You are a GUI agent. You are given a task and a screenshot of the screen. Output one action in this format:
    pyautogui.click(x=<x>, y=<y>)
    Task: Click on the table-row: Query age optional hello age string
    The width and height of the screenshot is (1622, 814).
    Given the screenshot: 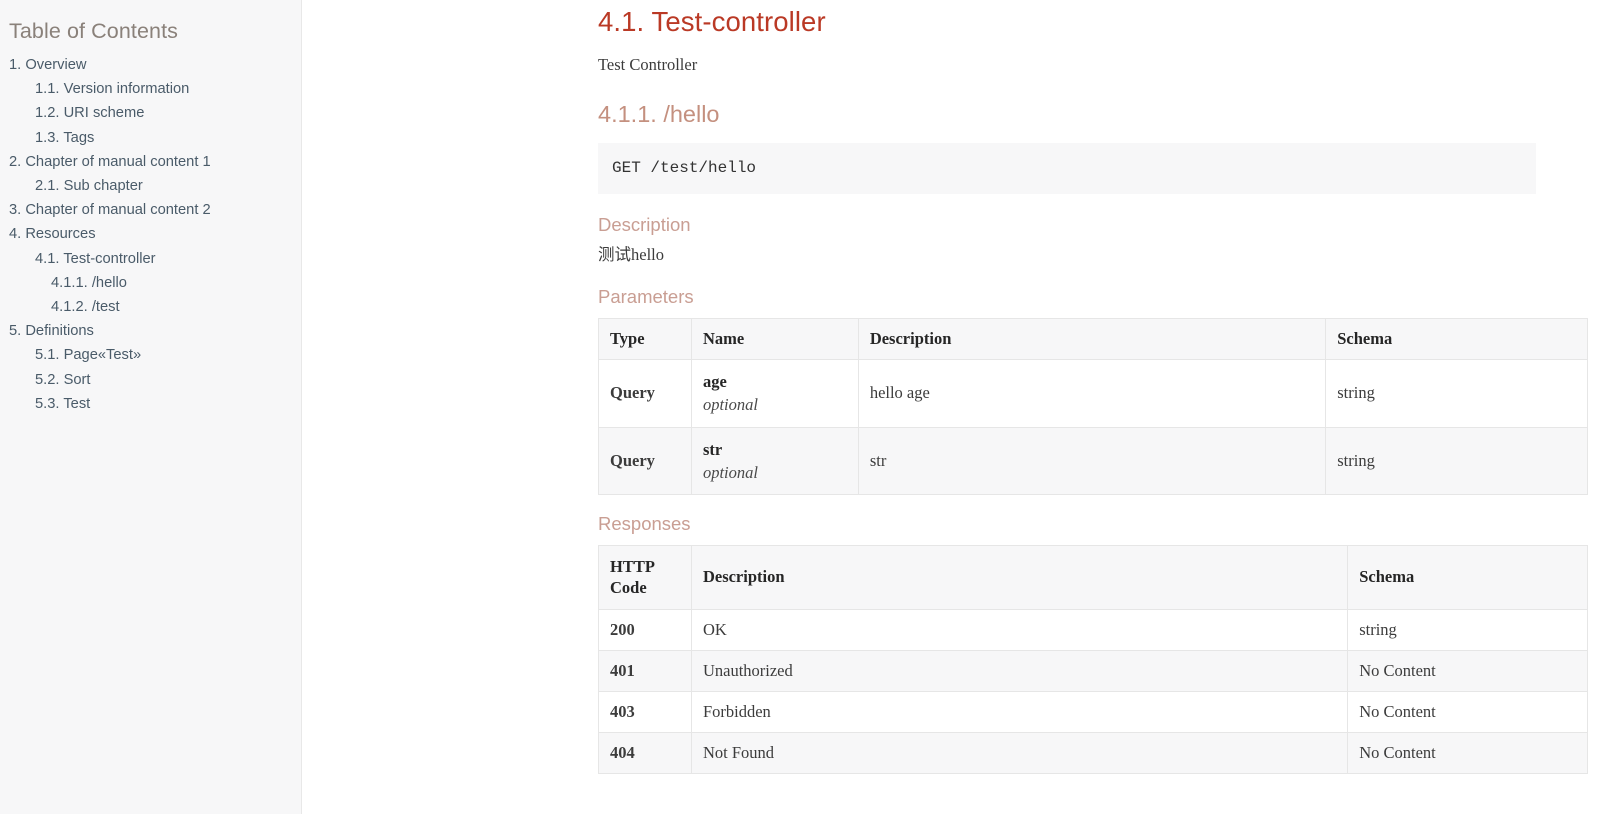 What is the action you would take?
    pyautogui.click(x=1093, y=393)
    